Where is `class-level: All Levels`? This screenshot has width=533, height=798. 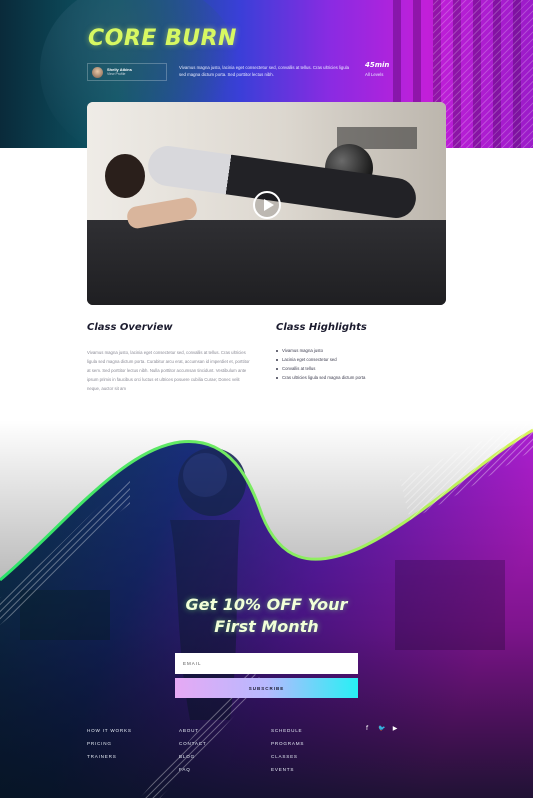 class-level: All Levels is located at coordinates (374, 74).